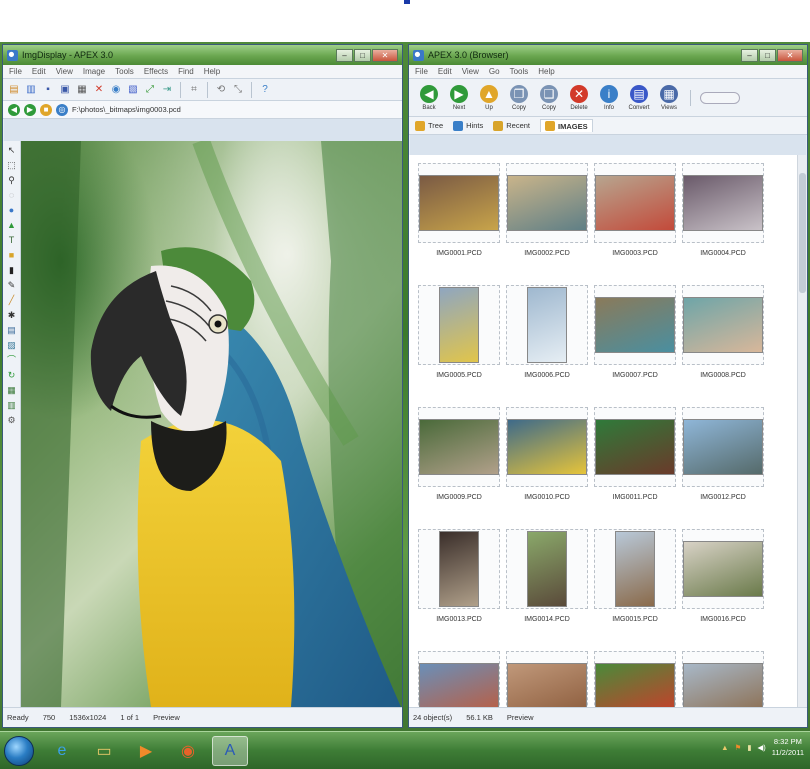 This screenshot has width=810, height=769. Describe the element at coordinates (14, 109) in the screenshot. I see `back-icon: ◀` at that location.